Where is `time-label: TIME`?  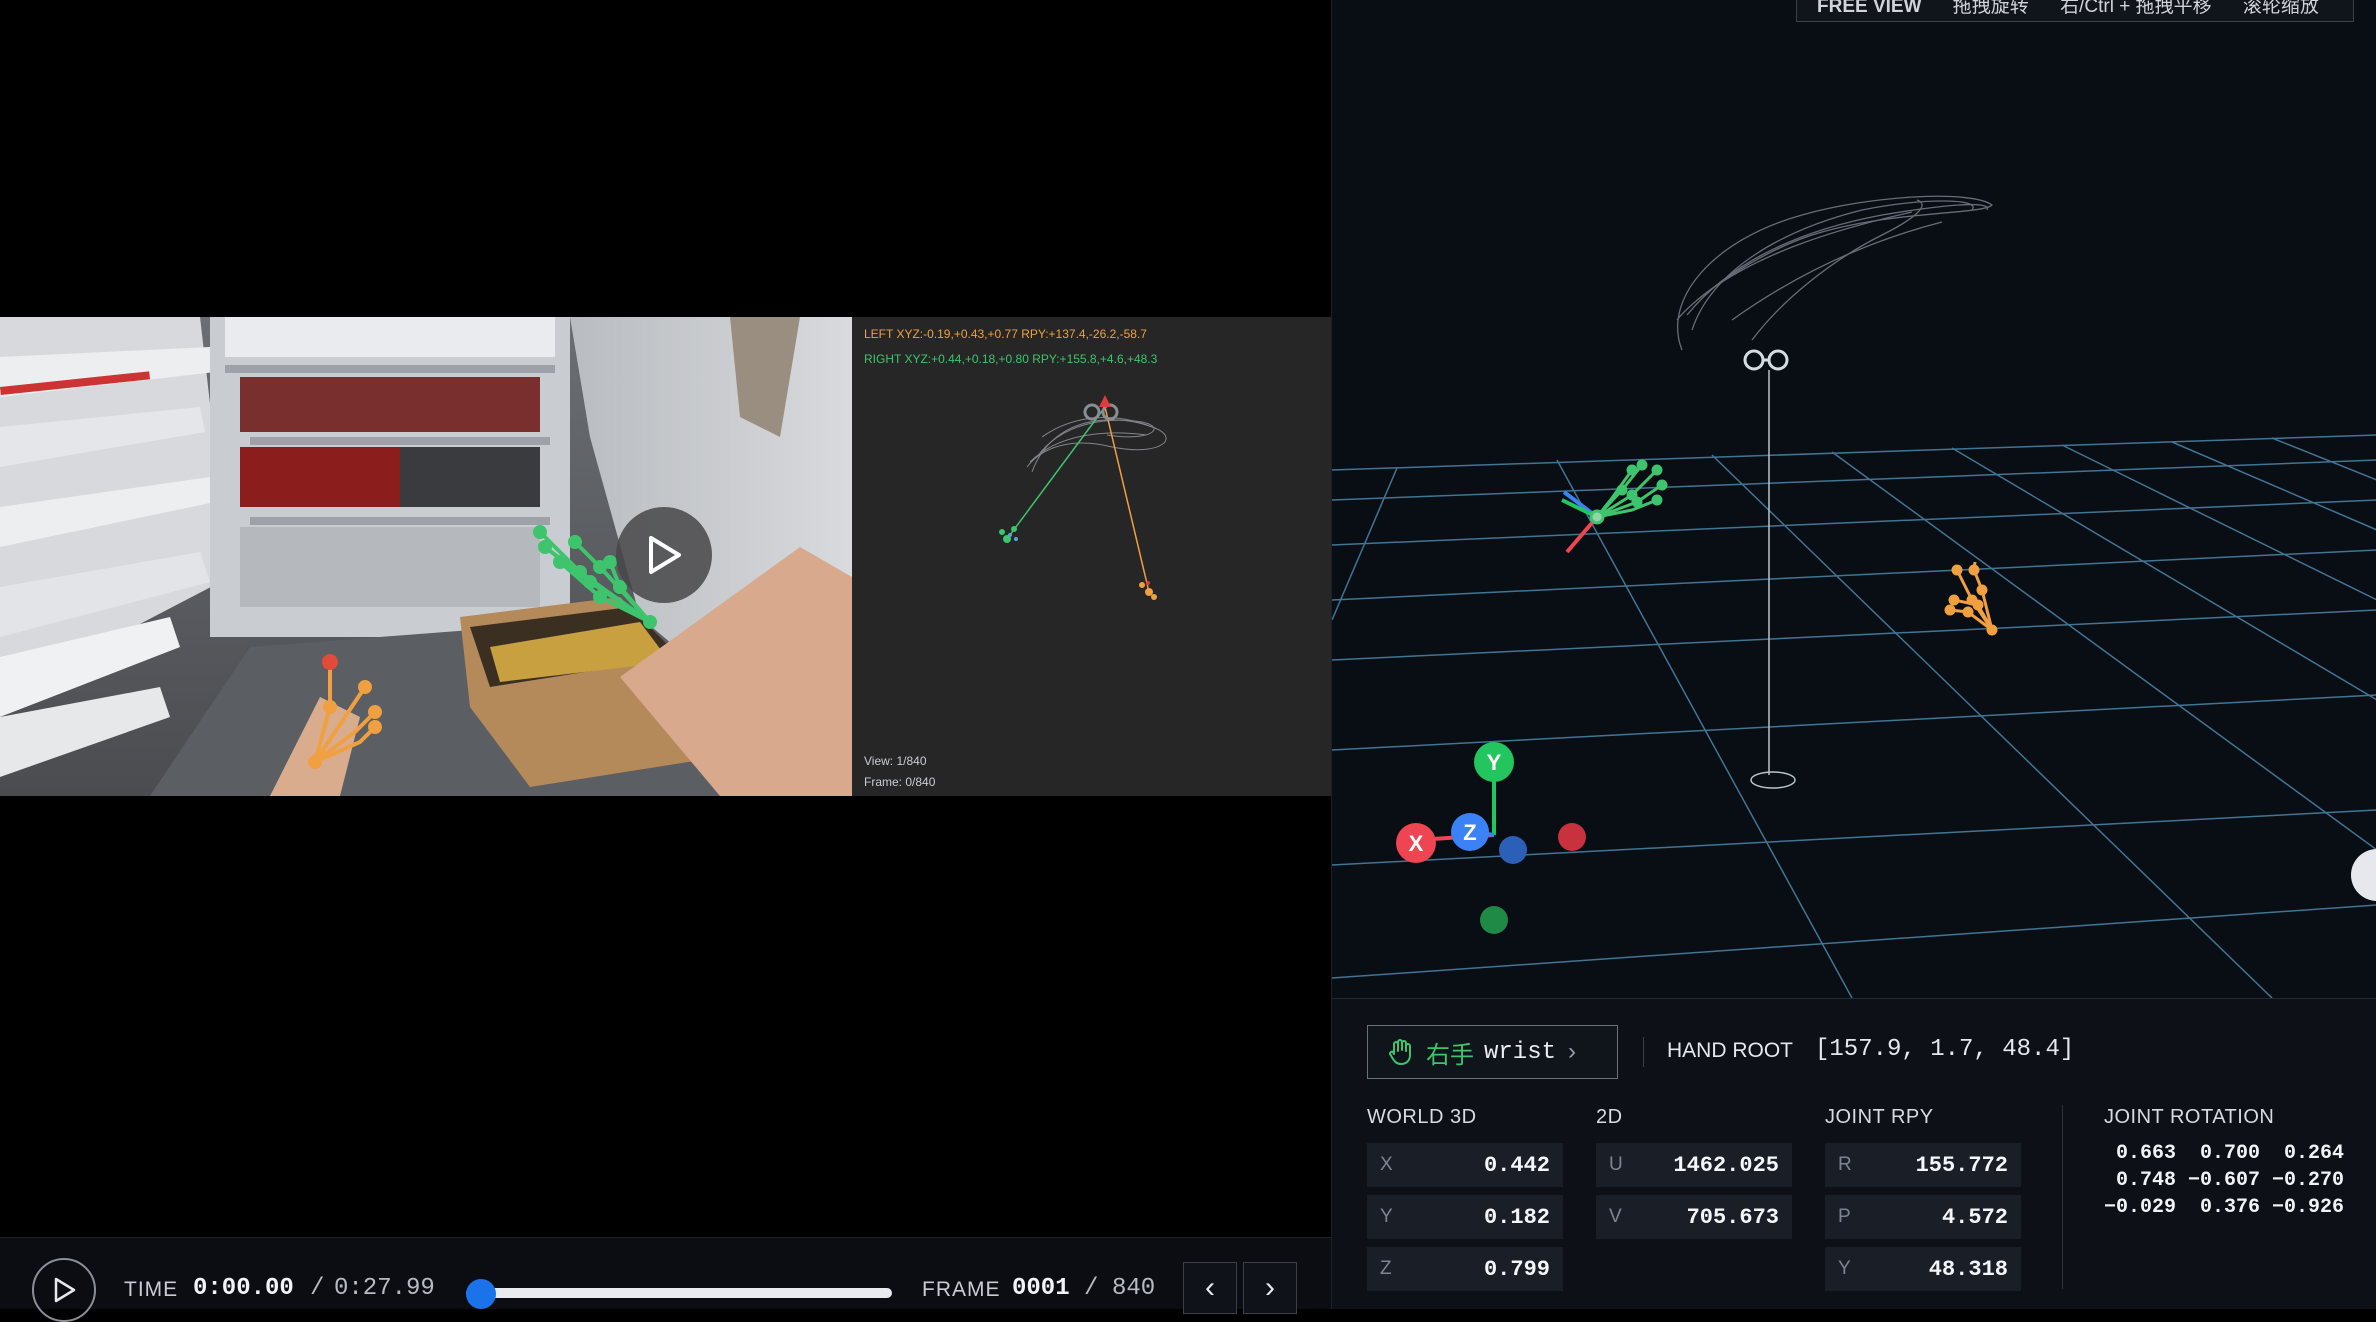
time-label: TIME is located at coordinates (151, 1289).